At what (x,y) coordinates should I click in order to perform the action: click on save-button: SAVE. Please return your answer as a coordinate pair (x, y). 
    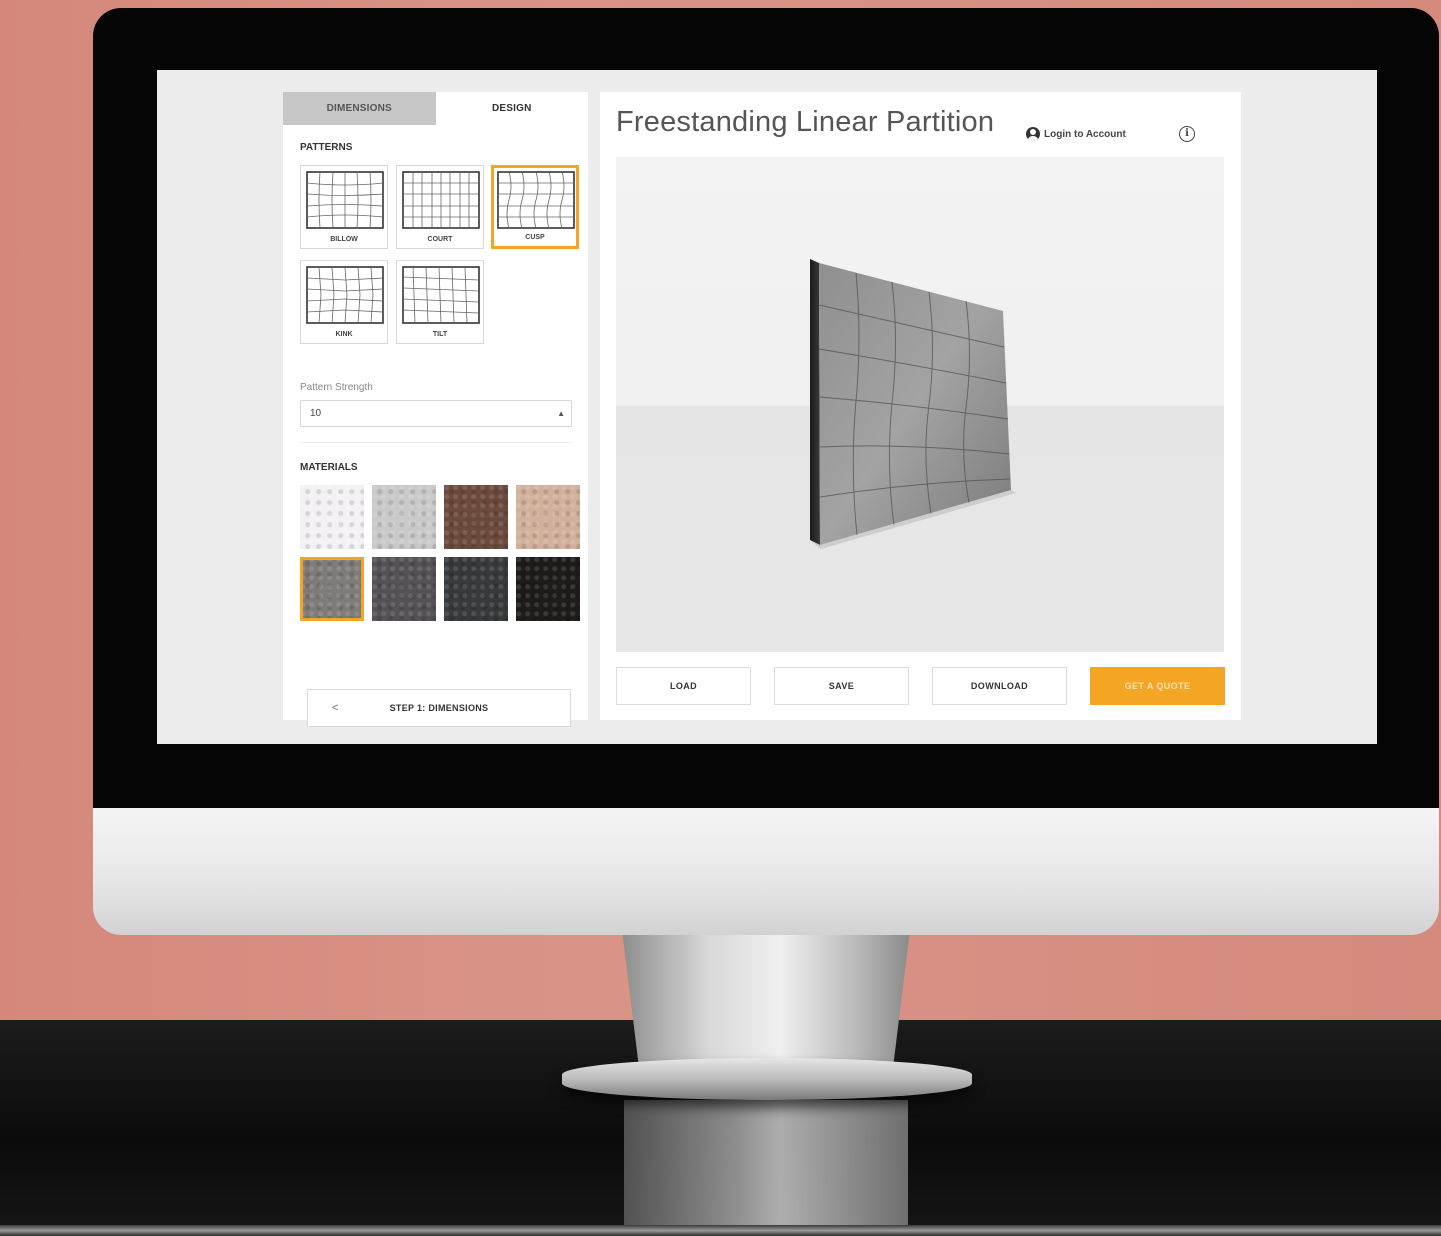
    Looking at the image, I should click on (841, 686).